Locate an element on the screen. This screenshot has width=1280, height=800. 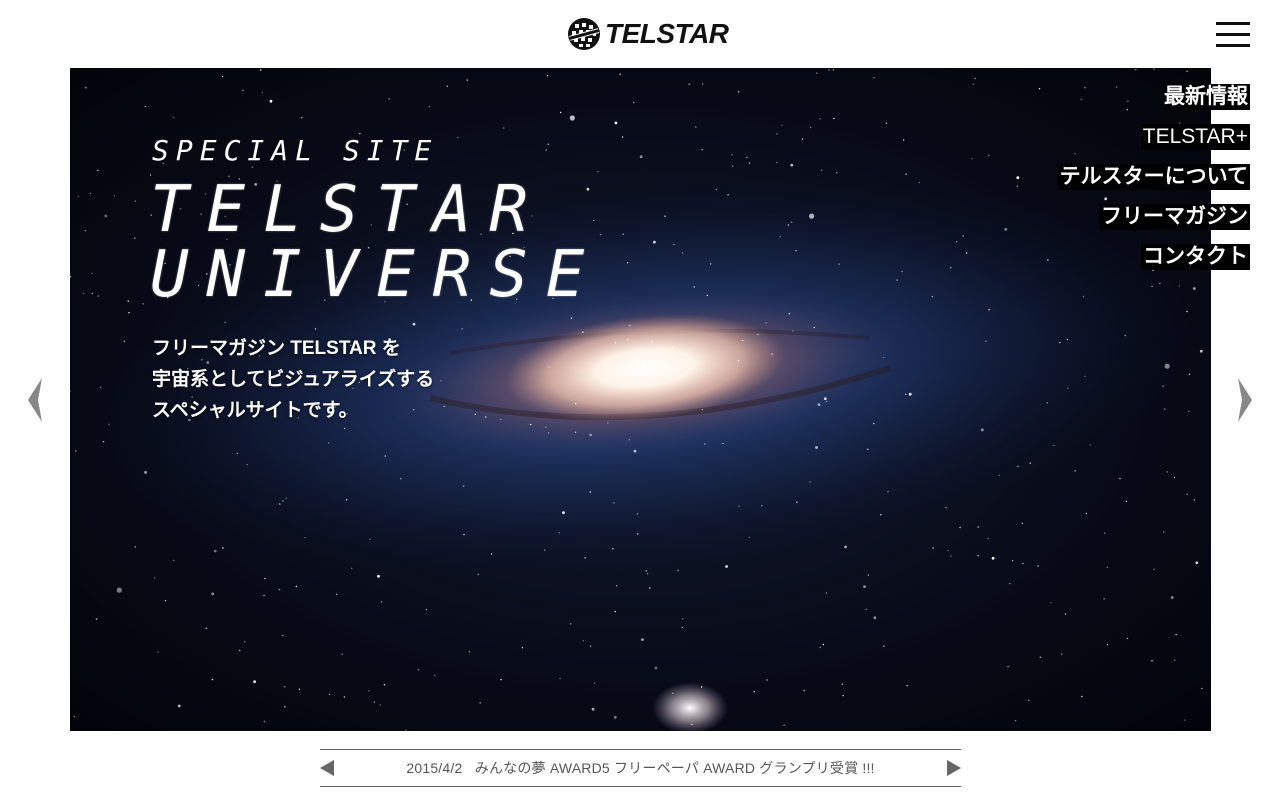
globe-logo-icon is located at coordinates (584, 34).